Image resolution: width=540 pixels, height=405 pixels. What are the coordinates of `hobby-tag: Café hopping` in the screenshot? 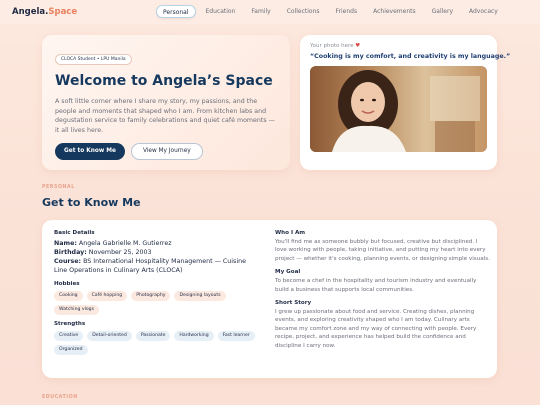 It's located at (107, 296).